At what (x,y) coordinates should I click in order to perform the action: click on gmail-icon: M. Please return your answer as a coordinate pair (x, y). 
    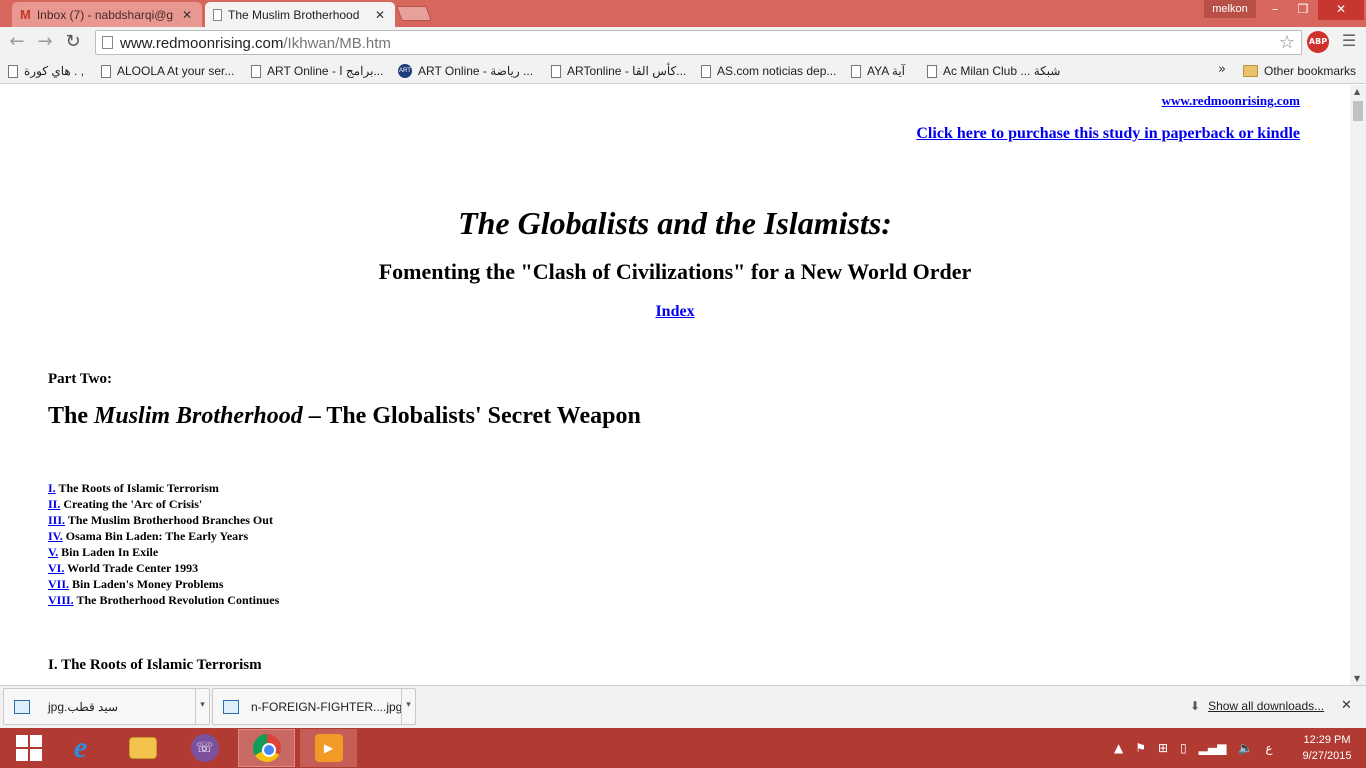
    Looking at the image, I should click on (25, 14).